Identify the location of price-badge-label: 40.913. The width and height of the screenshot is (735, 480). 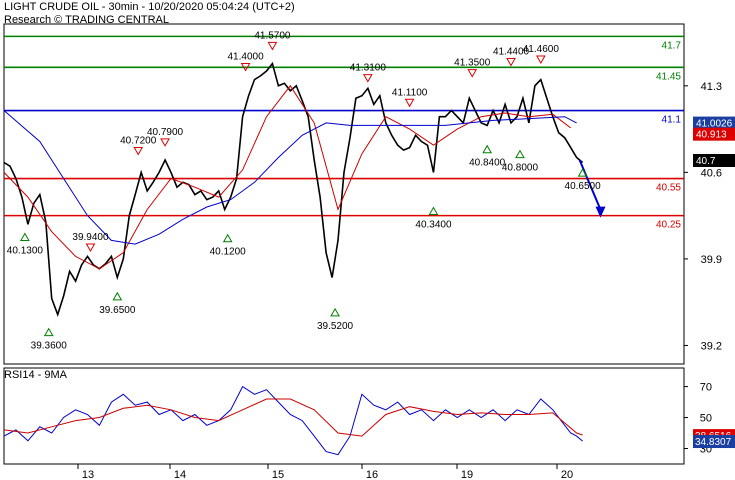
(711, 135).